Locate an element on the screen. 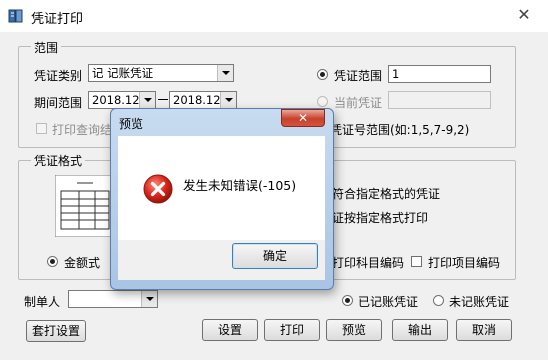  maker-label: 制单人 is located at coordinates (42, 302).